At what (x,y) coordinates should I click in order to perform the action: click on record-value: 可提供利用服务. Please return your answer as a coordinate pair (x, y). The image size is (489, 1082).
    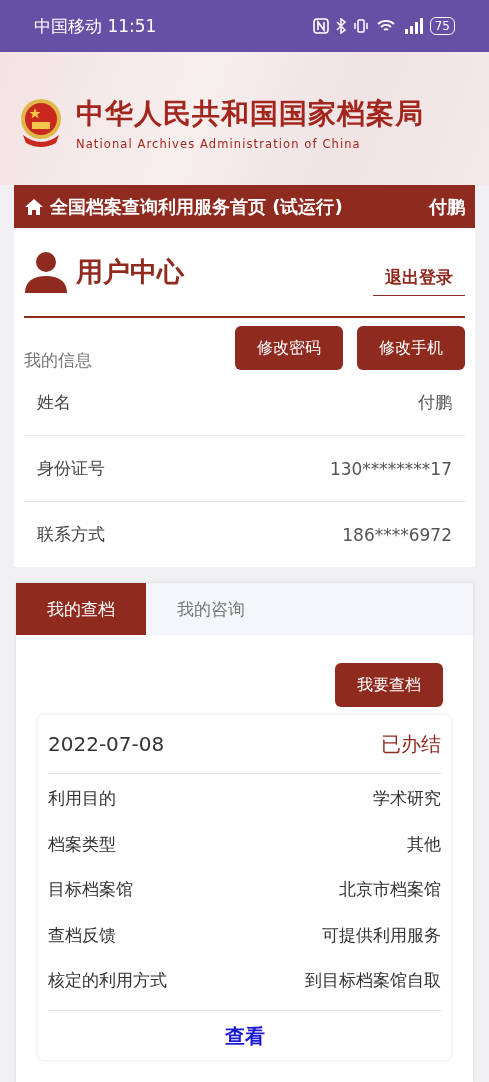
    Looking at the image, I should click on (381, 935).